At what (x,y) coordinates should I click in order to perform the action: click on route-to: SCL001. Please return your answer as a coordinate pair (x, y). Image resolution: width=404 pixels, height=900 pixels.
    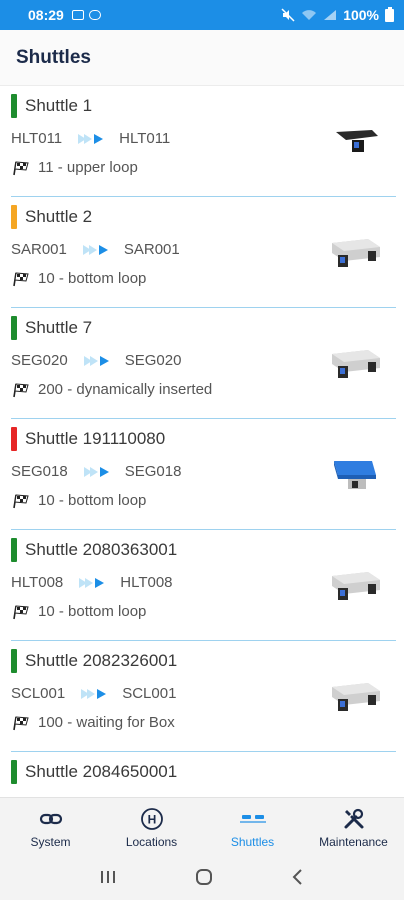
    Looking at the image, I should click on (149, 693).